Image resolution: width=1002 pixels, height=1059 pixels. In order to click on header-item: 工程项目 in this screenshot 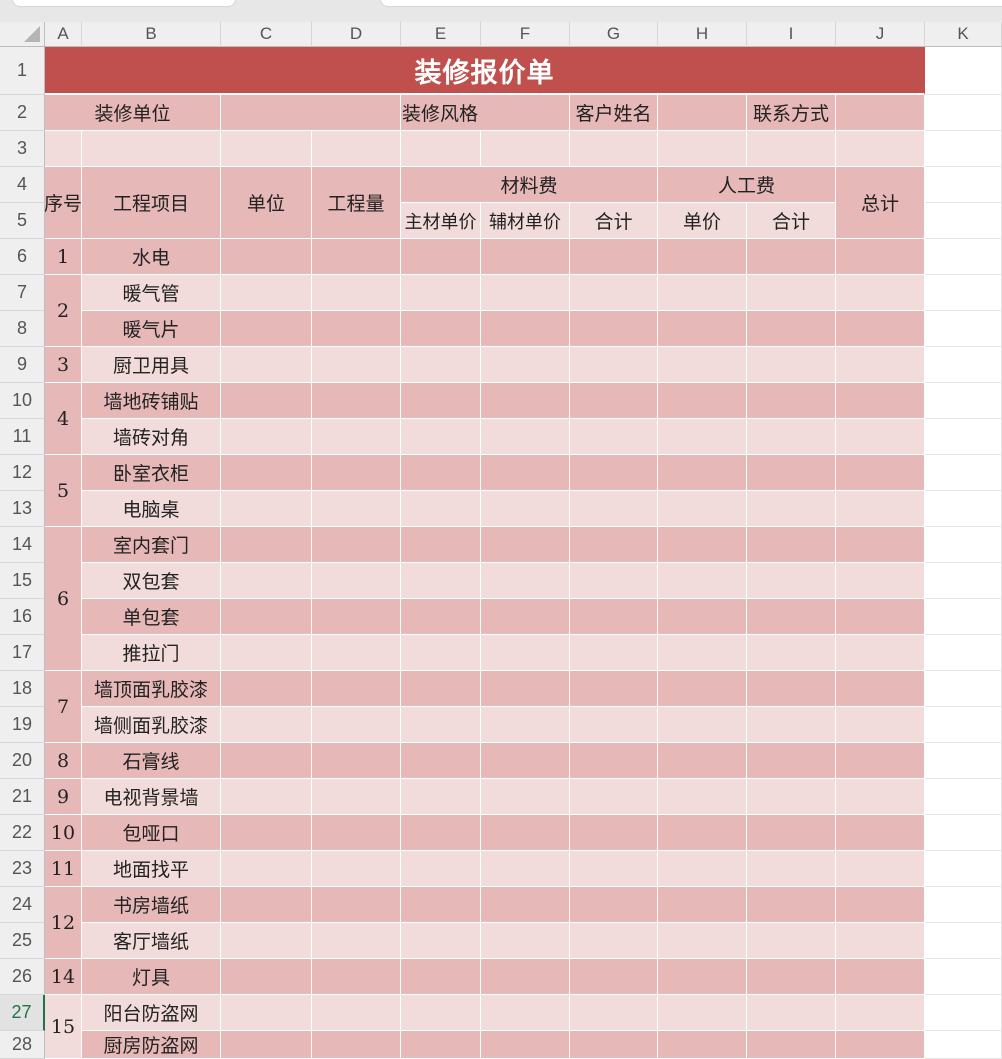, I will do `click(151, 203)`.